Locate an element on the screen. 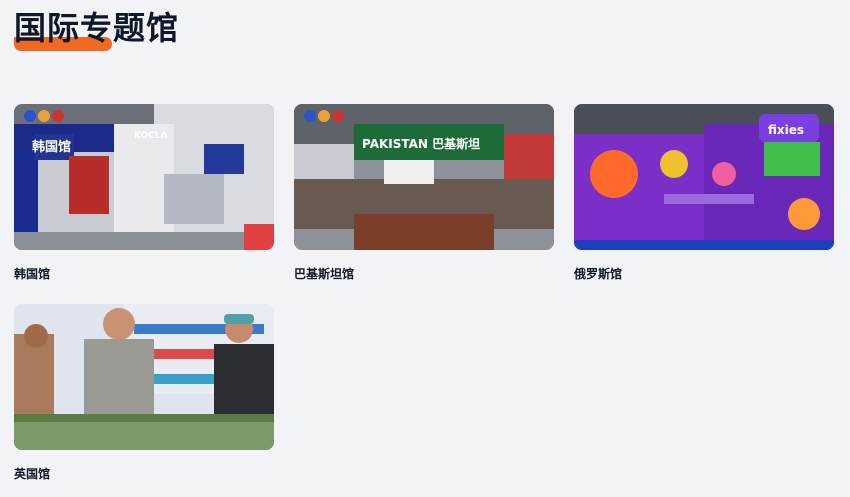 The height and width of the screenshot is (497, 850). booth-brand-korea: KOCLA is located at coordinates (151, 136).